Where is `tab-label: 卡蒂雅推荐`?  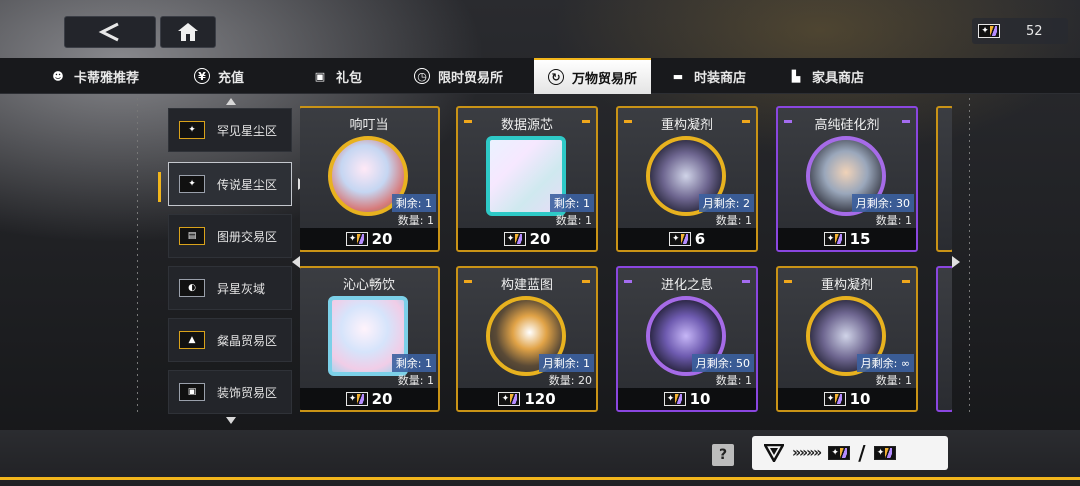
tab-label: 卡蒂雅推荐 is located at coordinates (107, 78).